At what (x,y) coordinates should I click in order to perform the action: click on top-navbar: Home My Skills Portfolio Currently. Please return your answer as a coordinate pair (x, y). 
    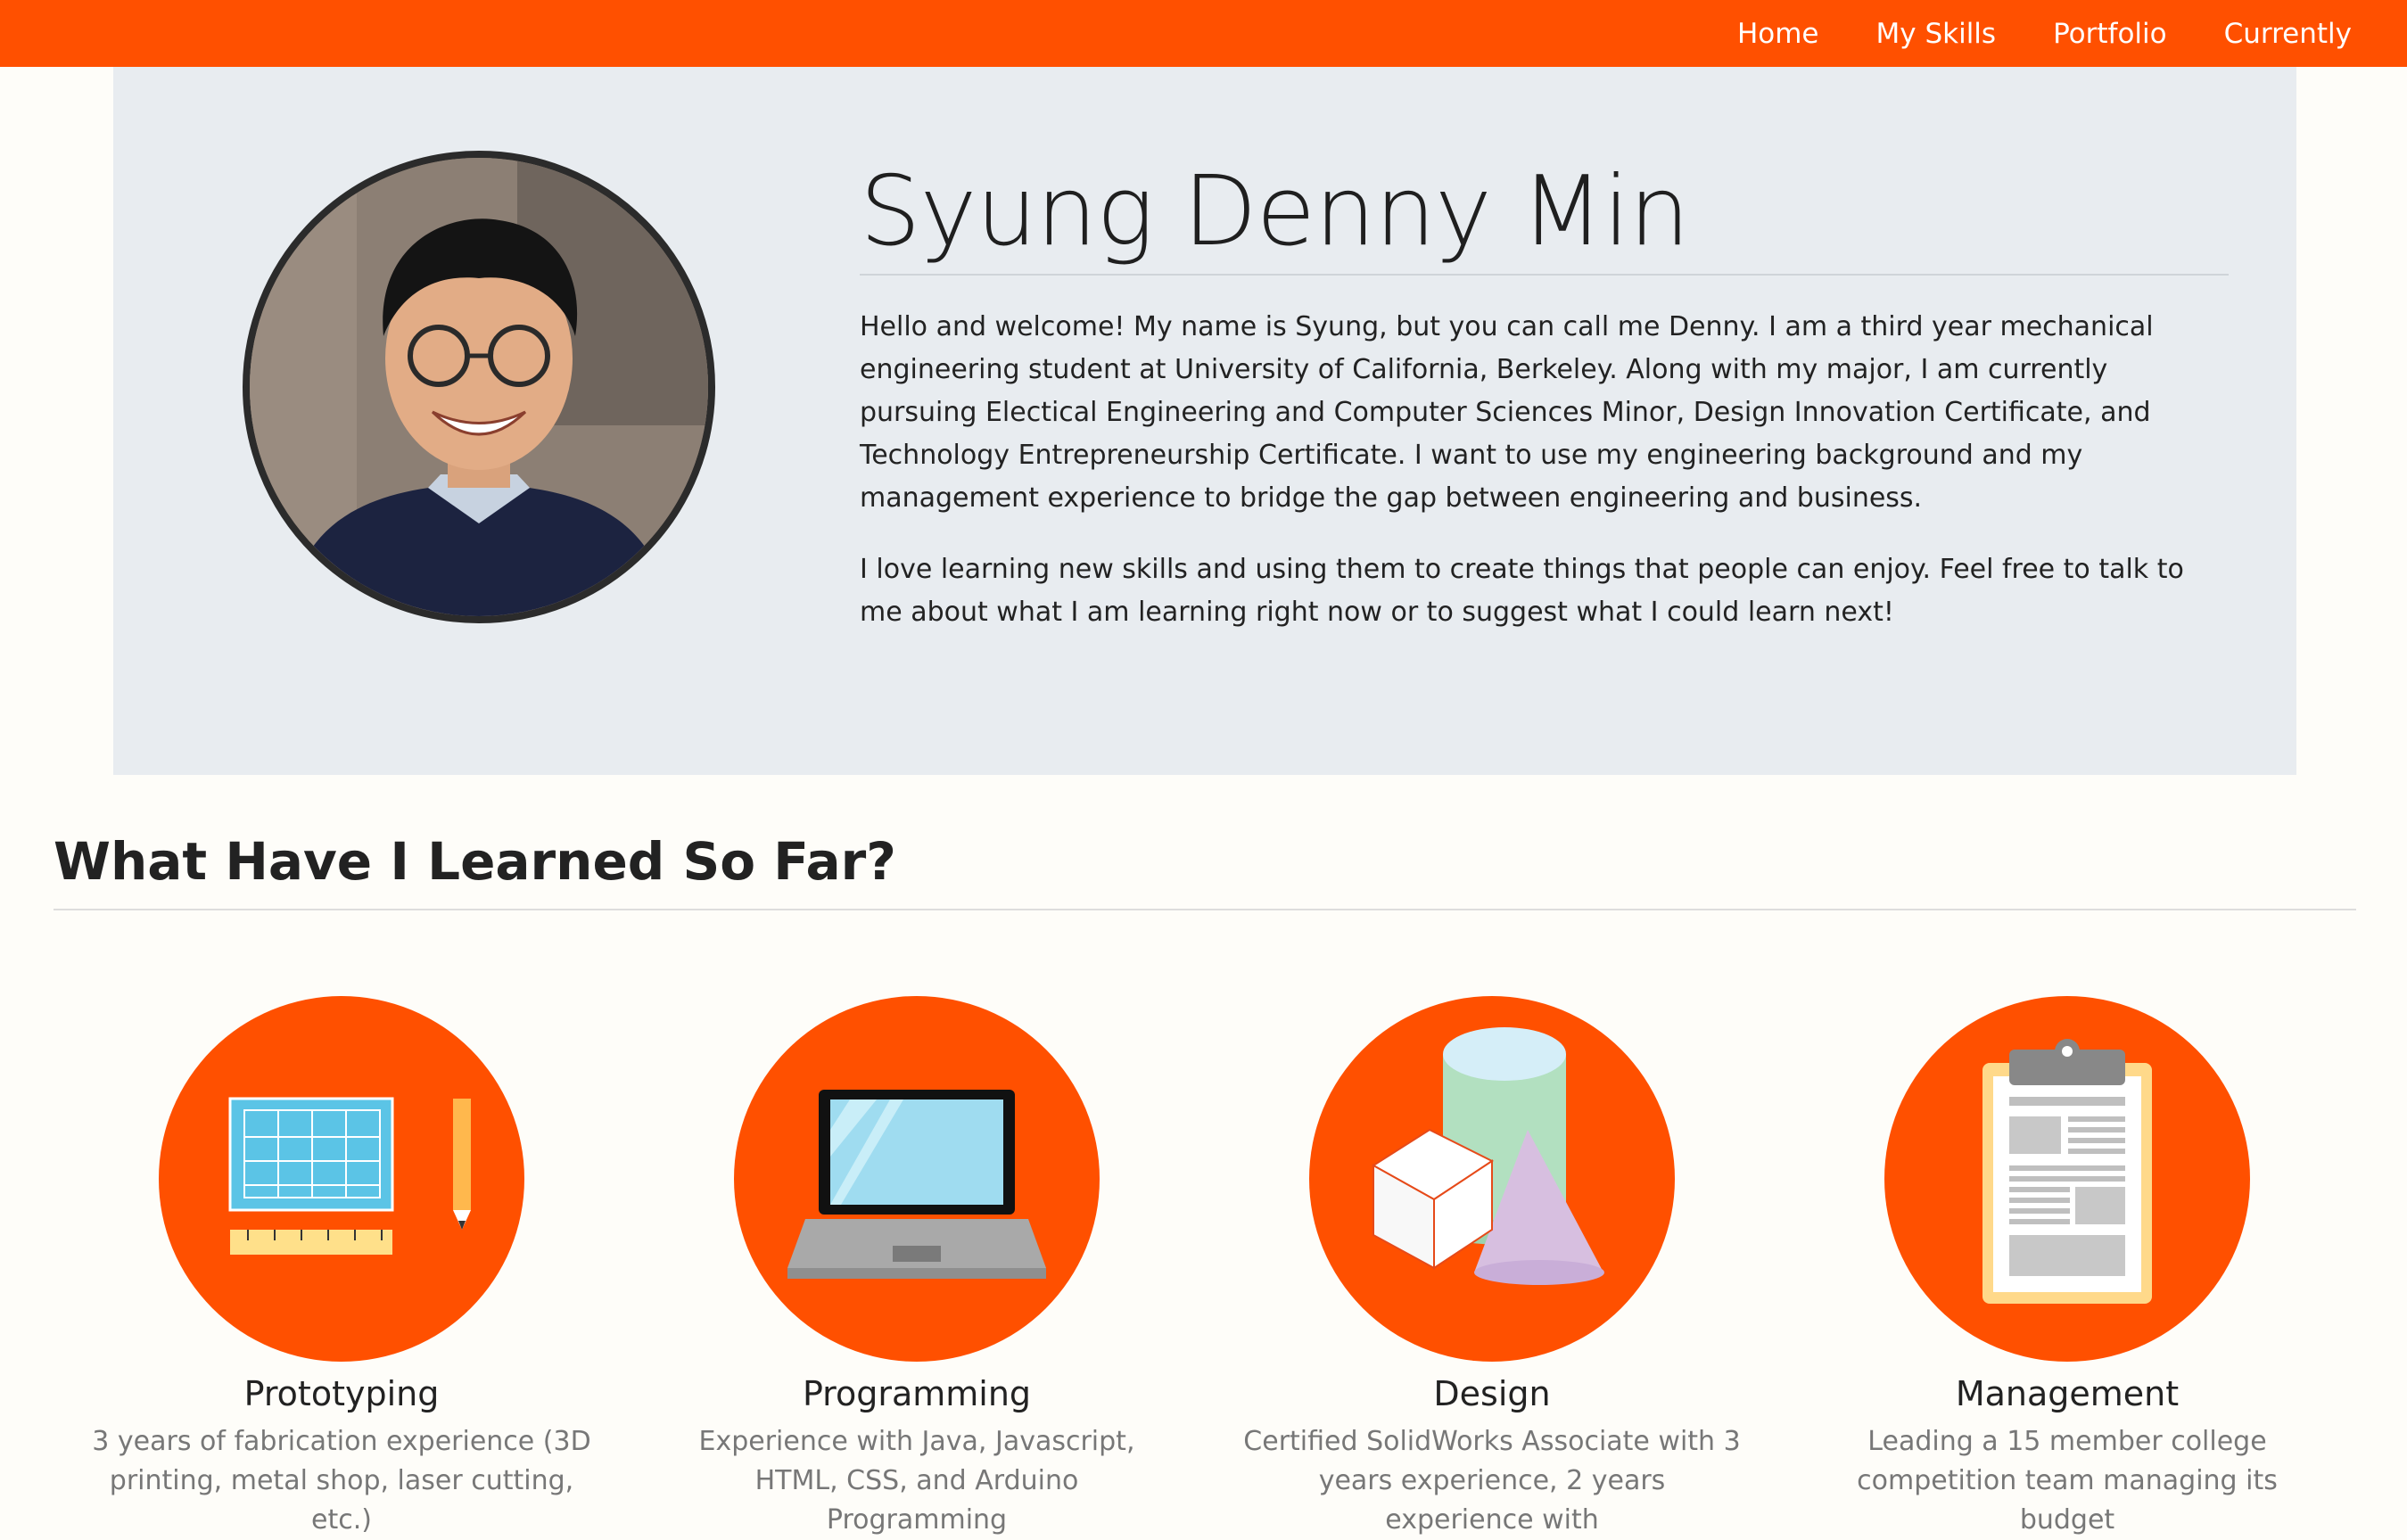
    Looking at the image, I should click on (1203, 33).